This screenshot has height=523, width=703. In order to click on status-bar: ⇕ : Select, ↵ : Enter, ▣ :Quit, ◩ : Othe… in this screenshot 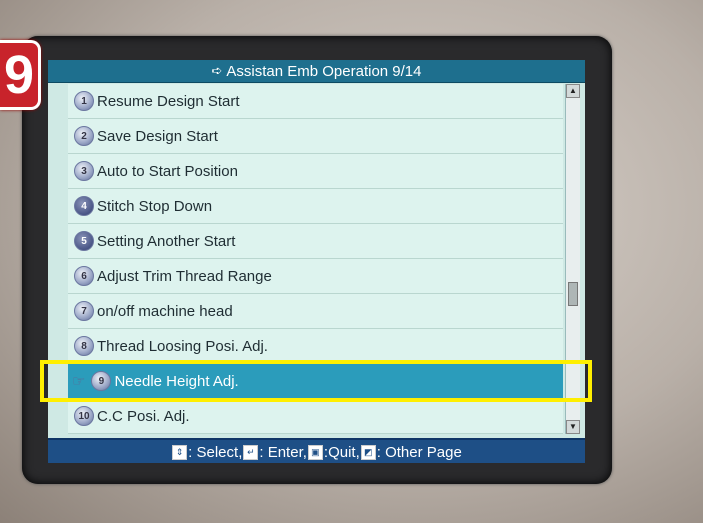, I will do `click(316, 450)`.